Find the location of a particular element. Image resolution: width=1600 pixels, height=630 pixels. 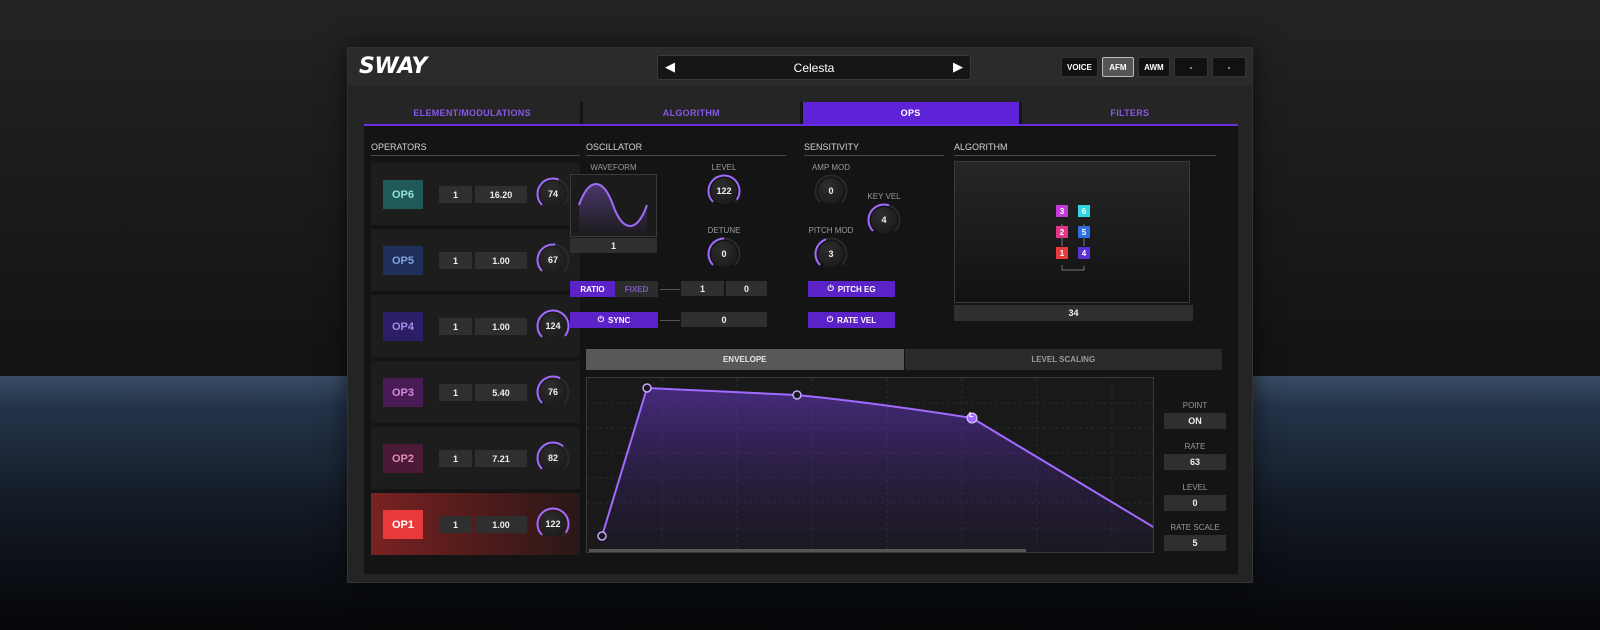

operator-level-knob: 122 is located at coordinates (553, 524).